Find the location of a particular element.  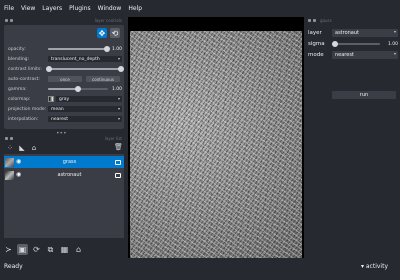

sigma-label: sigma is located at coordinates (316, 44).